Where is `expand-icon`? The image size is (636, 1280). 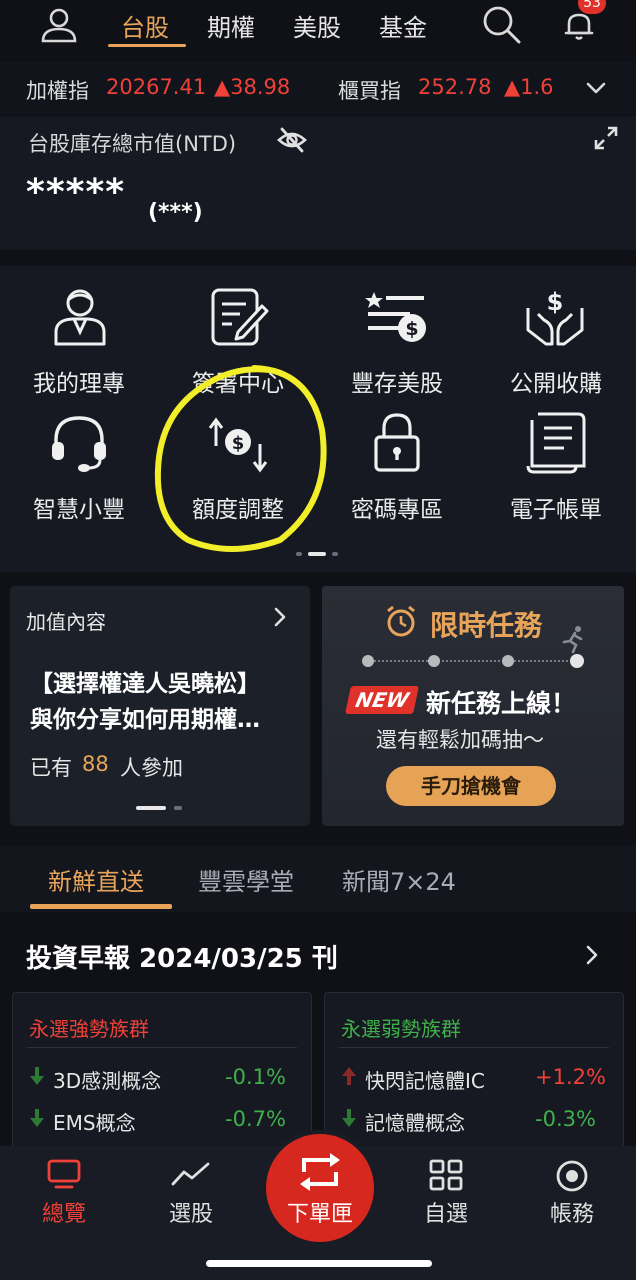
expand-icon is located at coordinates (606, 138).